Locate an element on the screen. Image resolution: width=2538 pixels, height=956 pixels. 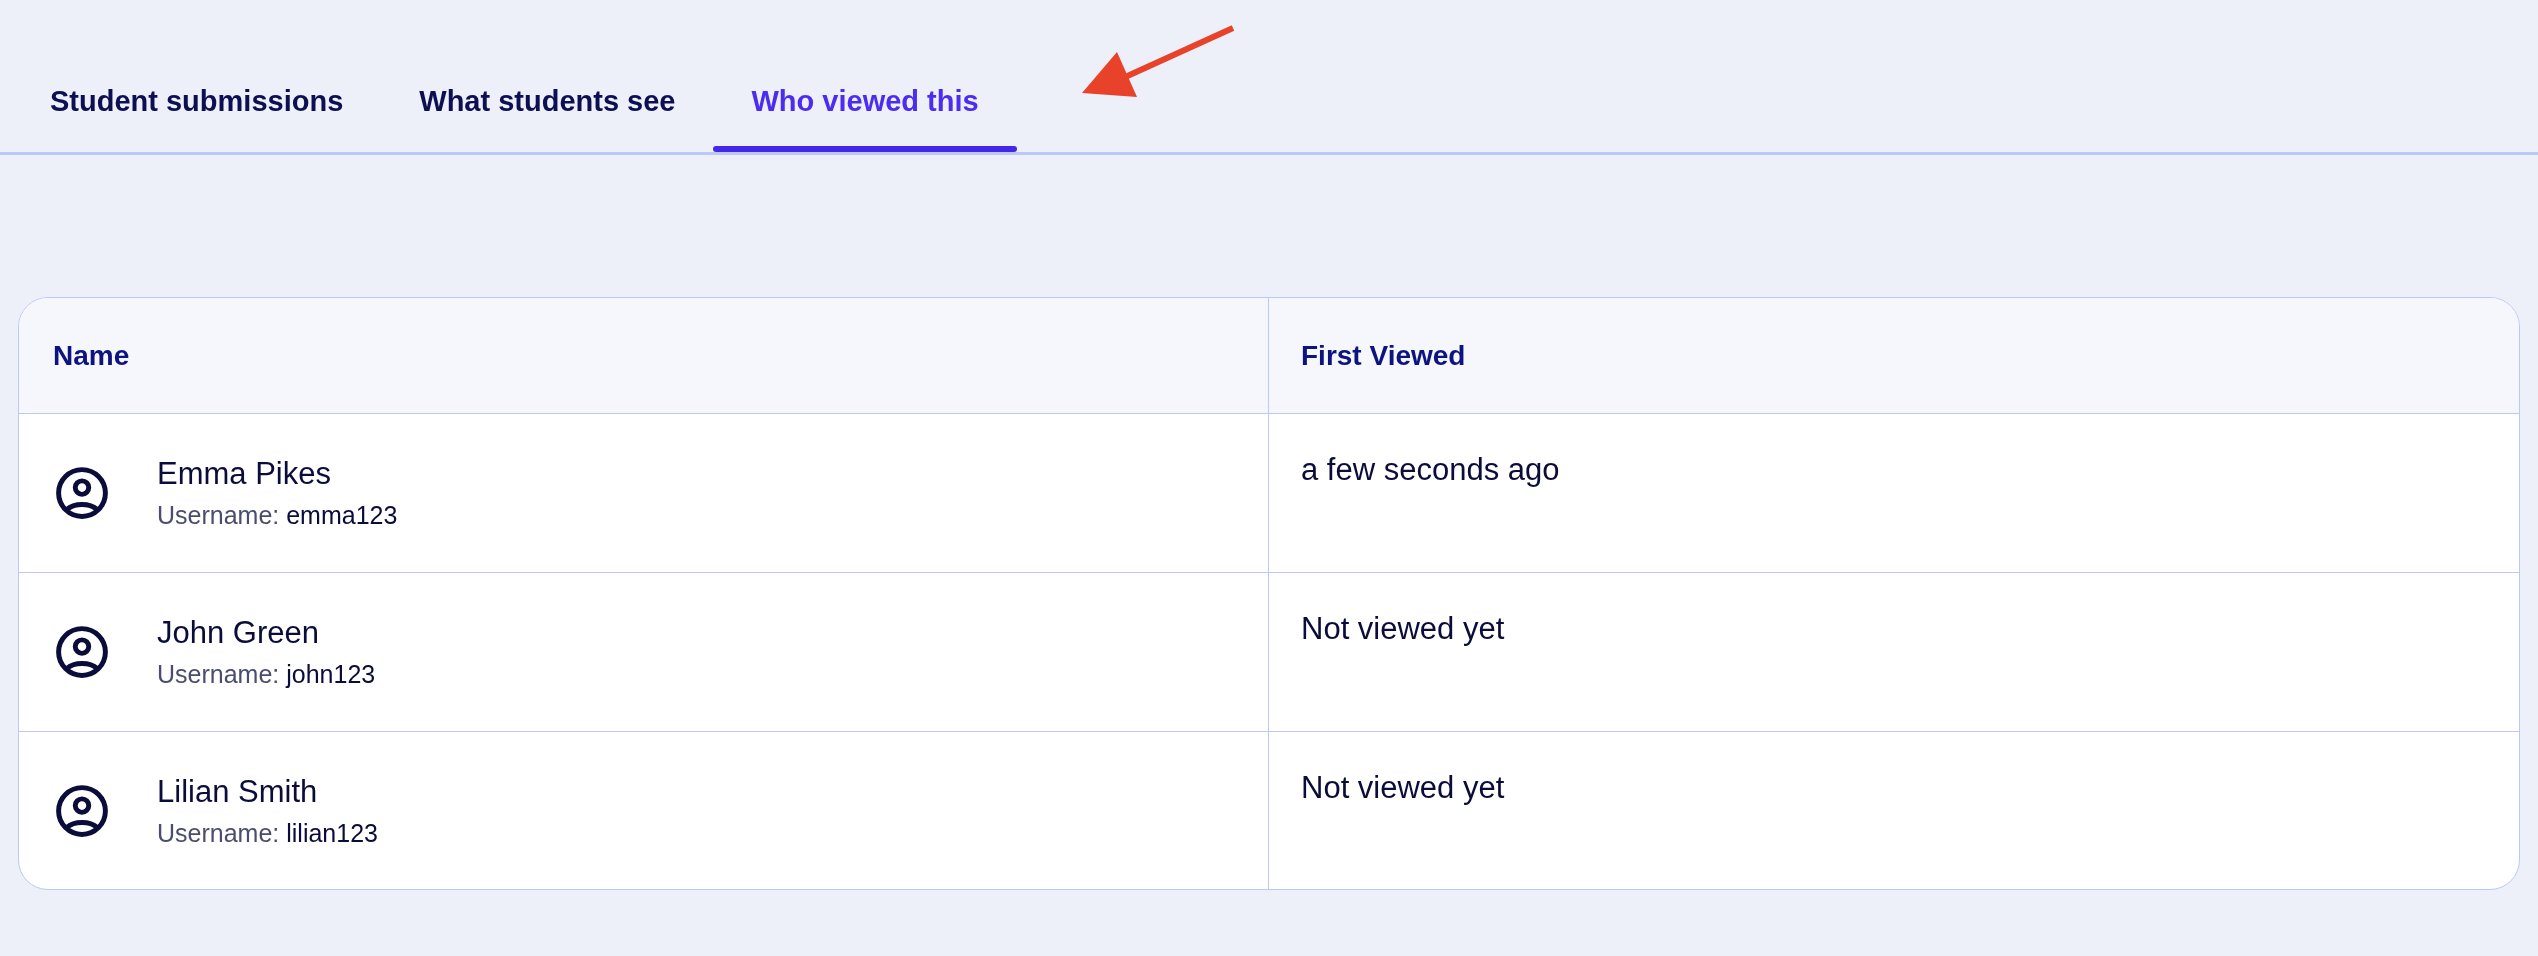
student-name: Lilian Smith is located at coordinates (238, 791).